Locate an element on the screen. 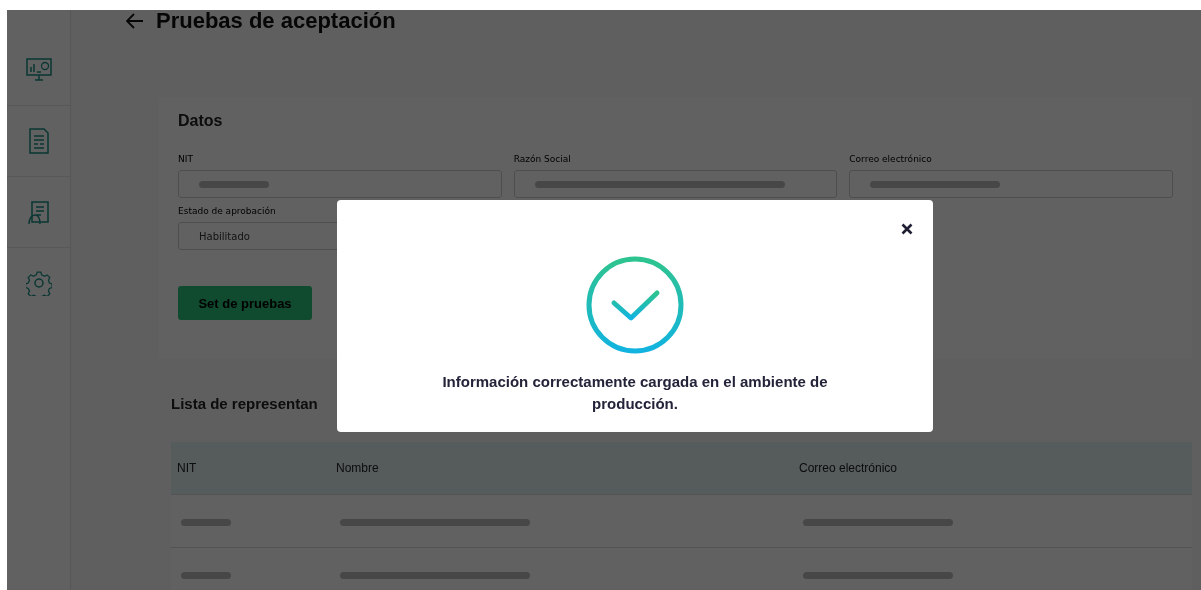  checkmark-circle-icon is located at coordinates (635, 305).